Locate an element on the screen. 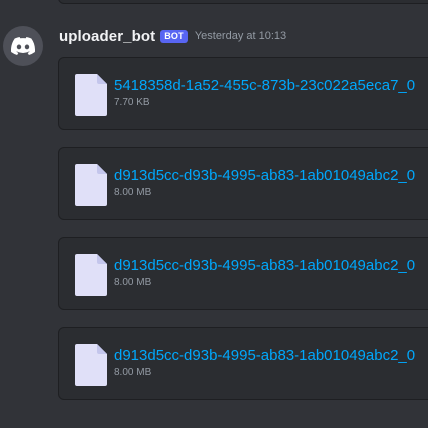  message-header: uploader_bot BOT Yesterday at 10:13 is located at coordinates (172, 36).